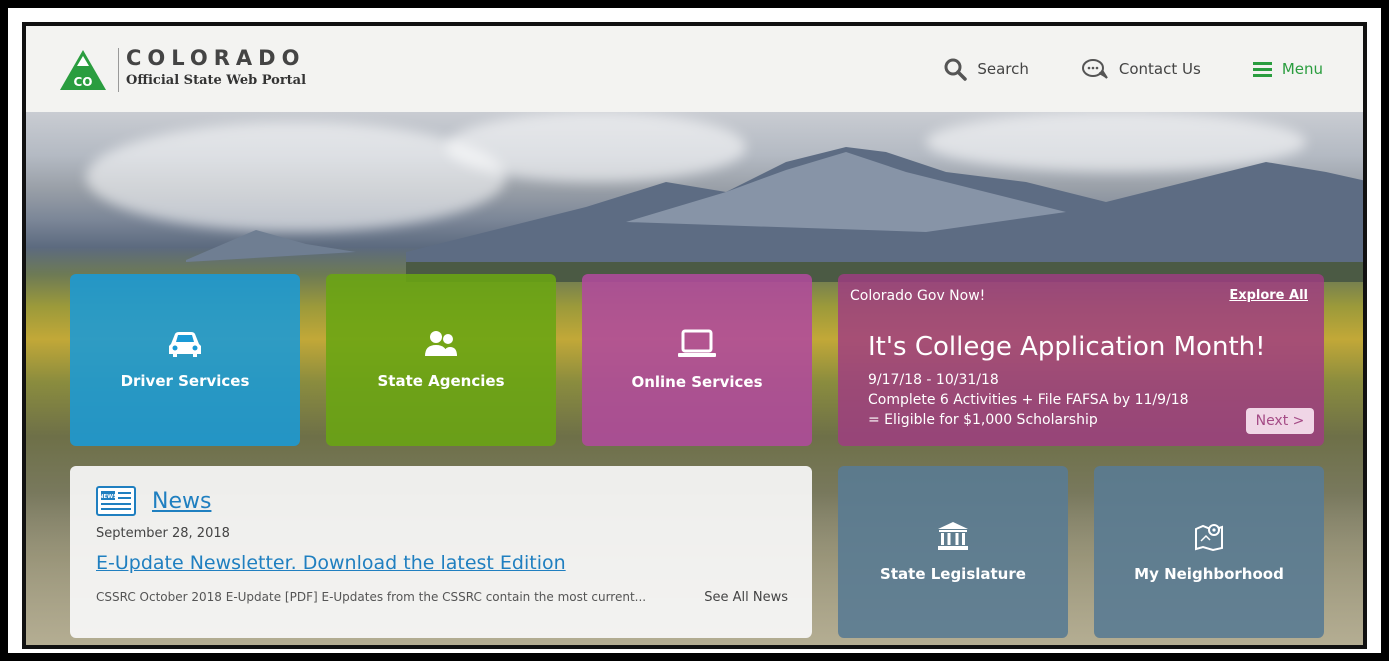  Describe the element at coordinates (953, 552) in the screenshot. I see `tile-state-legislature: State Legislature` at that location.